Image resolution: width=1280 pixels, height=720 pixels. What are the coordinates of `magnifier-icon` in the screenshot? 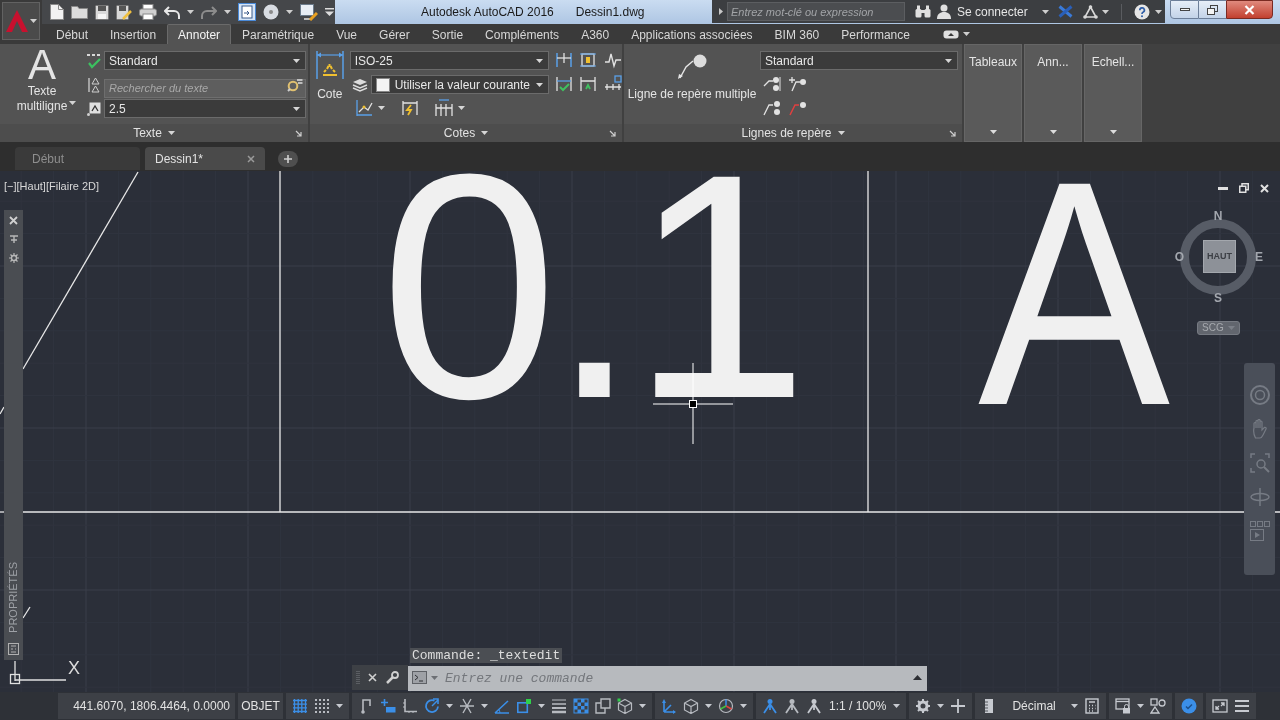 It's located at (295, 84).